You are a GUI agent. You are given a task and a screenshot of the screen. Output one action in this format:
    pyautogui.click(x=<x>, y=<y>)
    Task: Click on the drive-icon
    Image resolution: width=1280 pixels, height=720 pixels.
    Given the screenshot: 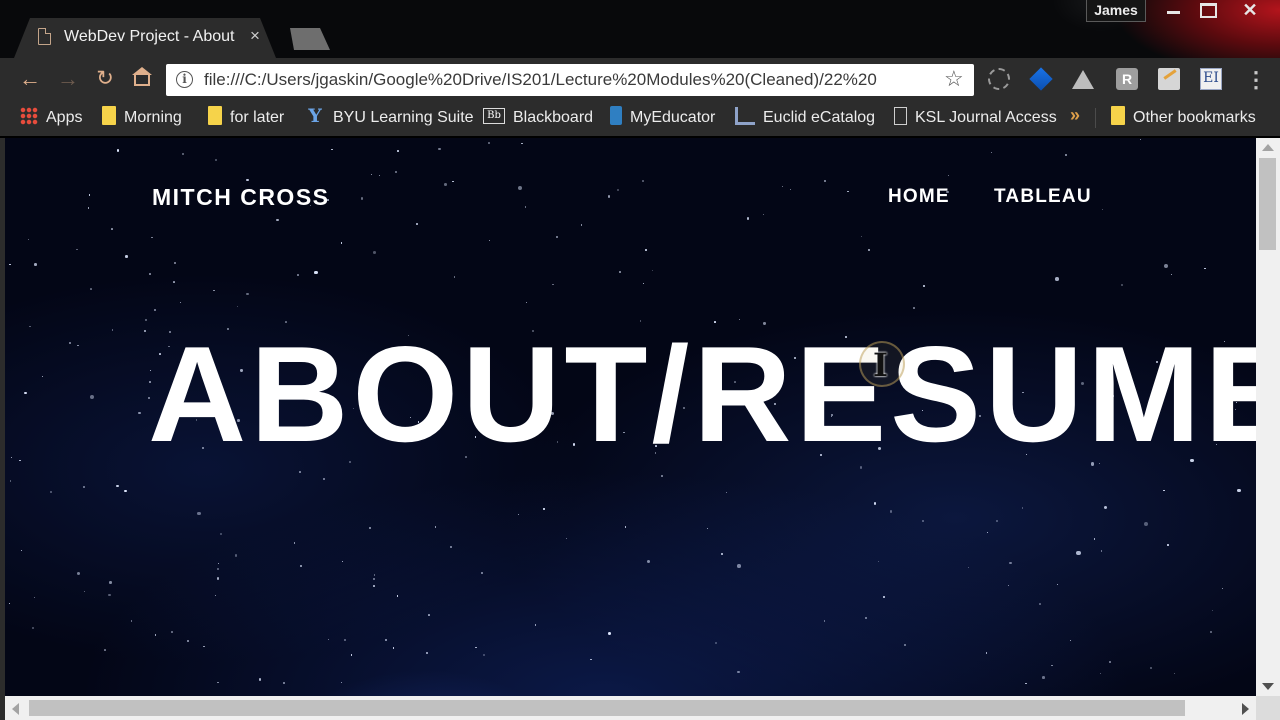 What is the action you would take?
    pyautogui.click(x=1083, y=79)
    